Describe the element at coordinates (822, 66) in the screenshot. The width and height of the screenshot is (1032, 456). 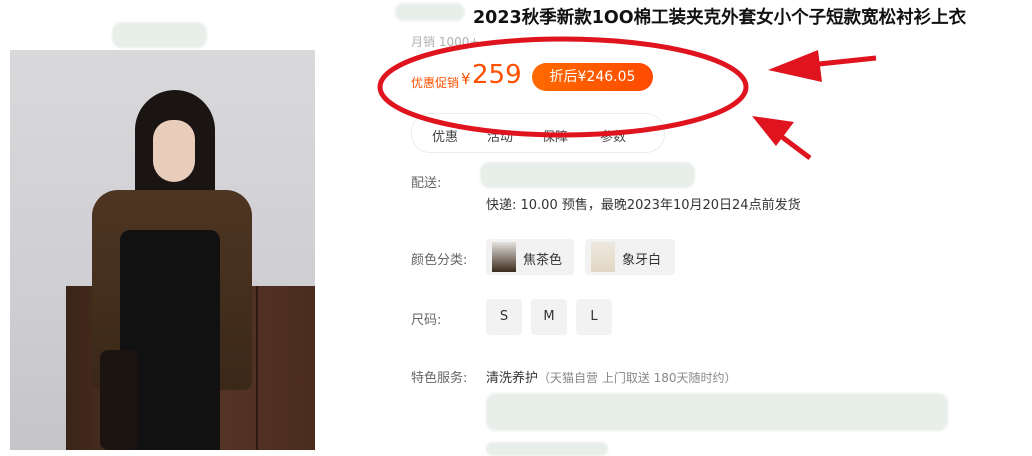
I see `arrow-left-icon` at that location.